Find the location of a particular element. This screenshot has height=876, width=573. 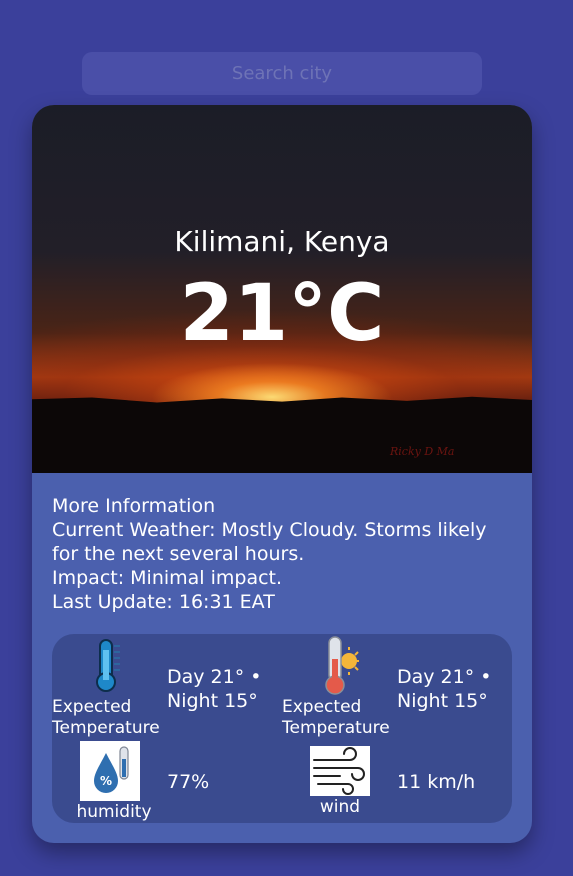

wind-label: wind is located at coordinates (340, 807).